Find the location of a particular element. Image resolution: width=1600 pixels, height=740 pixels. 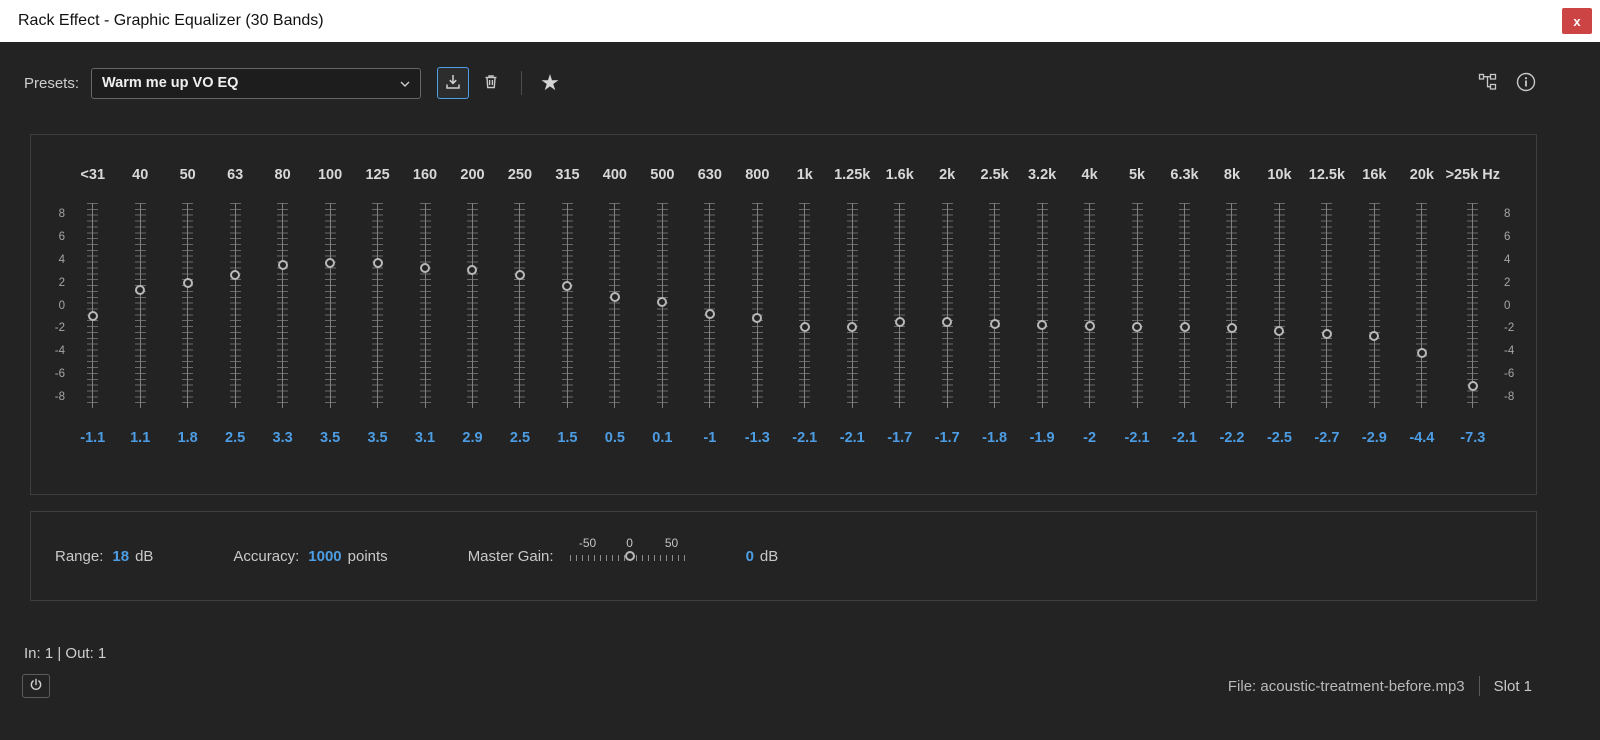

band-gain-value: 0.5 is located at coordinates (615, 438).